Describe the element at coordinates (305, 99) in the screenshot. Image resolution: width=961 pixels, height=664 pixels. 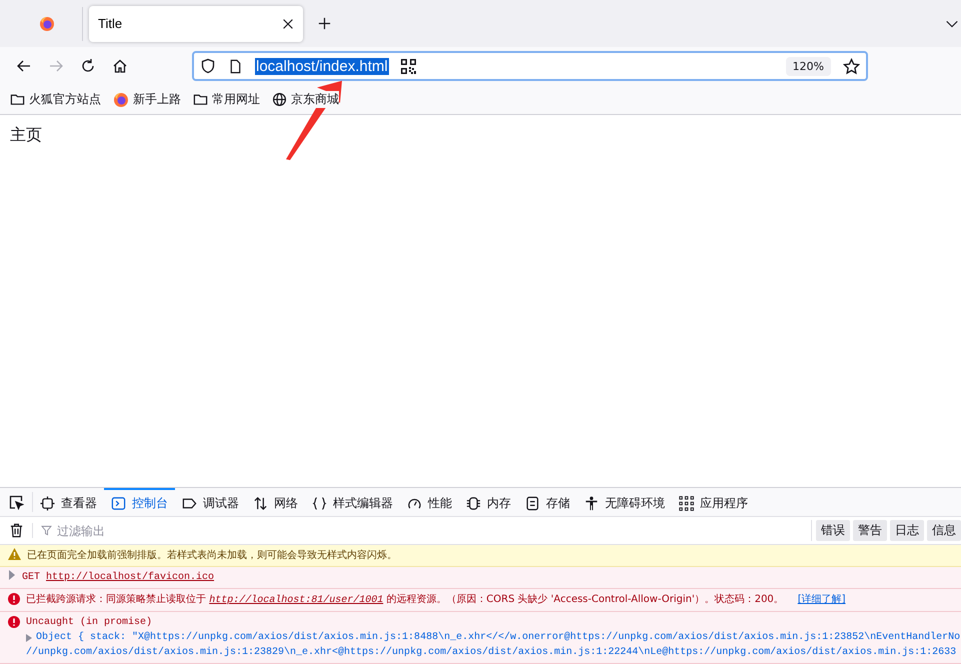
I see `bookmark-item: 京东商城` at that location.